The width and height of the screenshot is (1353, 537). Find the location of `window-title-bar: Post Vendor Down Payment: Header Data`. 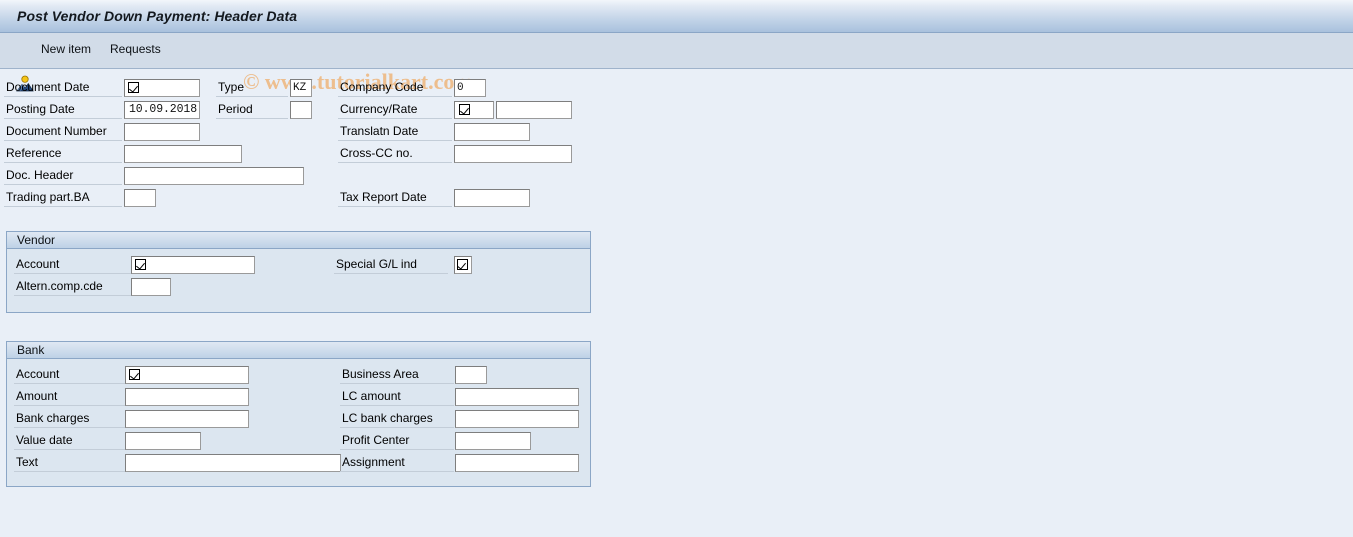

window-title-bar: Post Vendor Down Payment: Header Data is located at coordinates (676, 16).